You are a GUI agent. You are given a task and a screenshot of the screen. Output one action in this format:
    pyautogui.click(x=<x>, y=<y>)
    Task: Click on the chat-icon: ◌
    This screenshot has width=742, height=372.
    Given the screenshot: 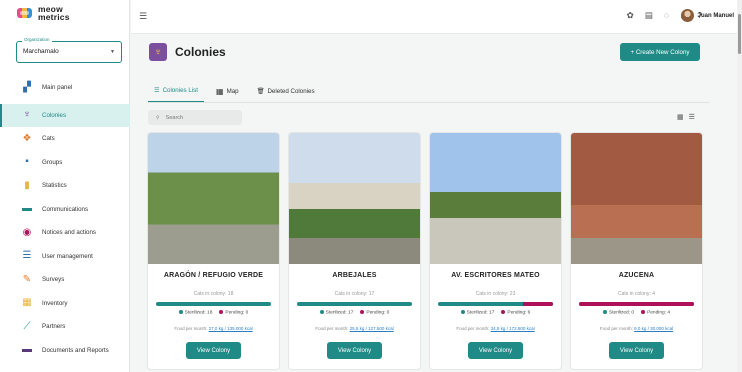 What is the action you would take?
    pyautogui.click(x=666, y=15)
    